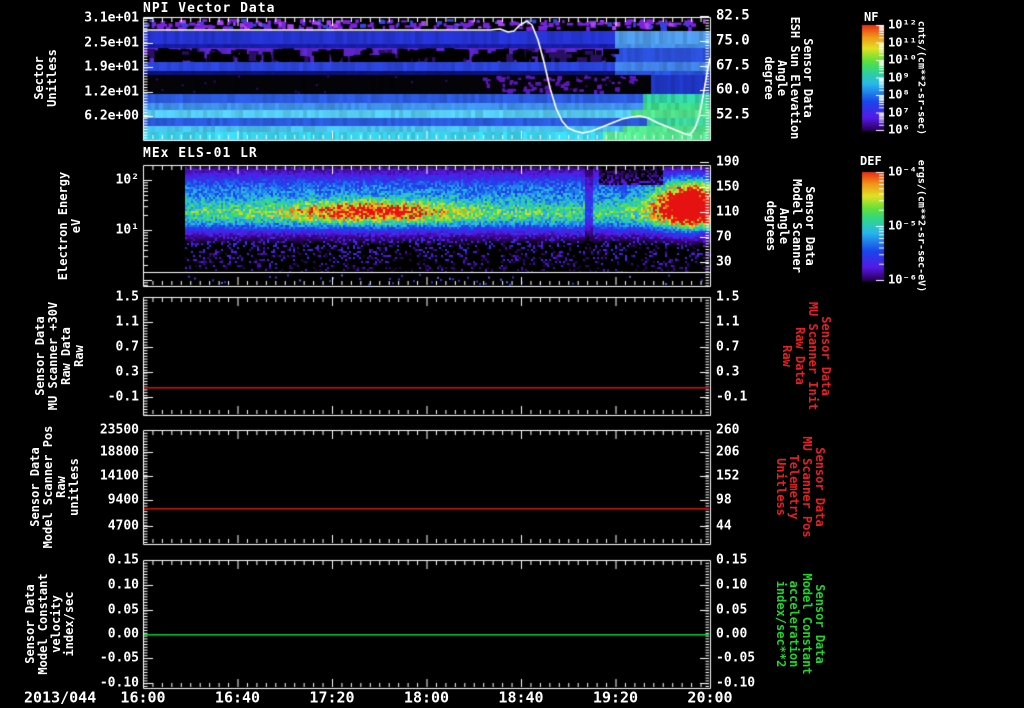 The width and height of the screenshot is (1024, 708). What do you see at coordinates (806, 356) in the screenshot?
I see `panel3-right-axis-label: Sensor Data MU Scanner Init Raw Data Raw` at bounding box center [806, 356].